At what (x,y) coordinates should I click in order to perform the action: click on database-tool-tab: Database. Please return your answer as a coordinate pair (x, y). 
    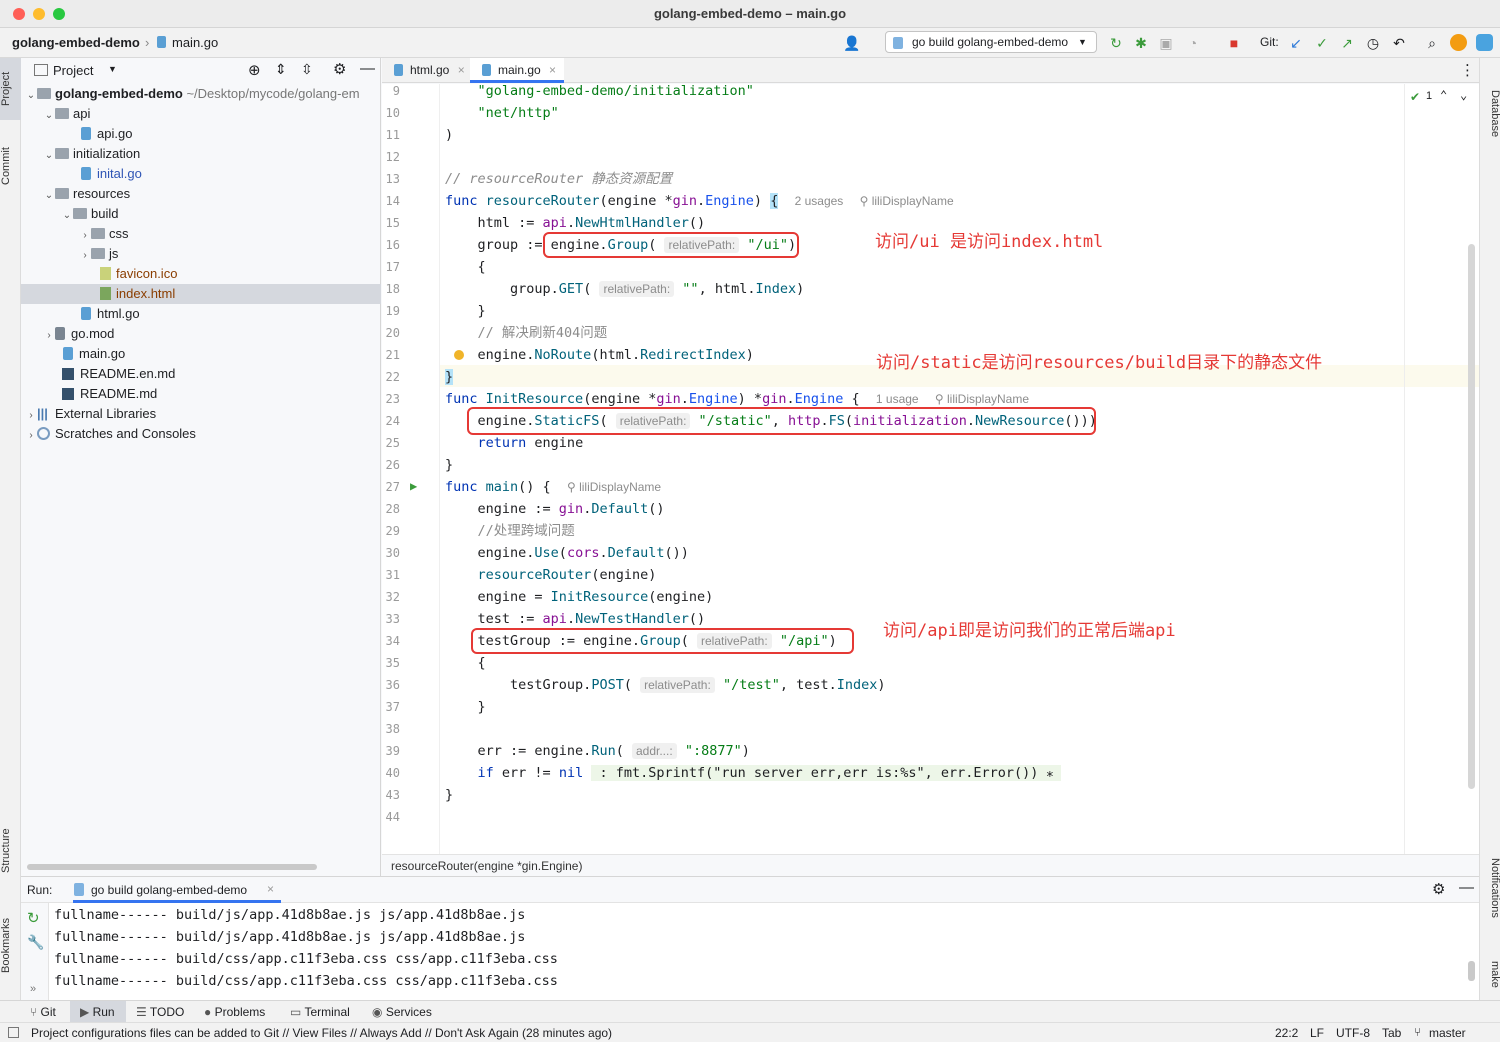
    Looking at the image, I should click on (1490, 114).